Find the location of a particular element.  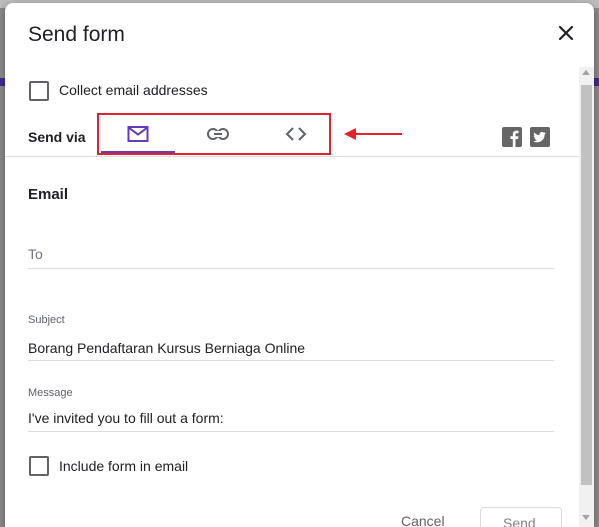

email-icon is located at coordinates (138, 134).